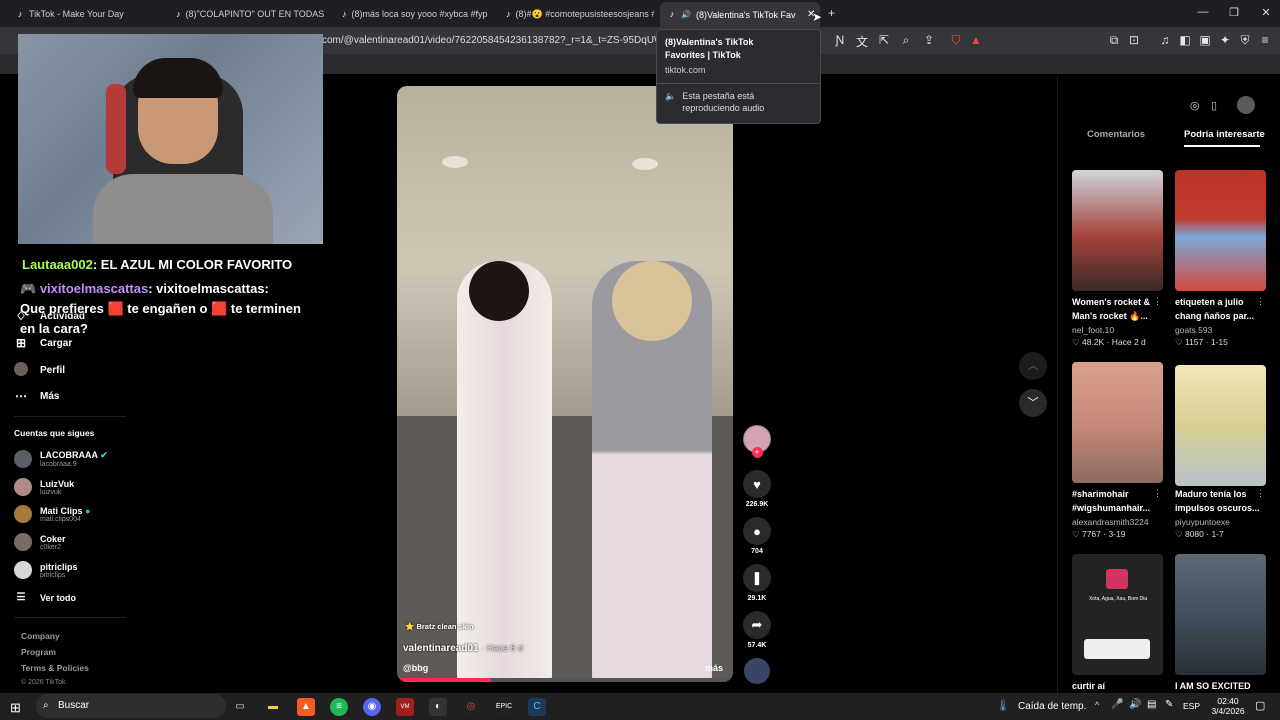  I want to click on timer-icon: ◎, so click(1195, 105).